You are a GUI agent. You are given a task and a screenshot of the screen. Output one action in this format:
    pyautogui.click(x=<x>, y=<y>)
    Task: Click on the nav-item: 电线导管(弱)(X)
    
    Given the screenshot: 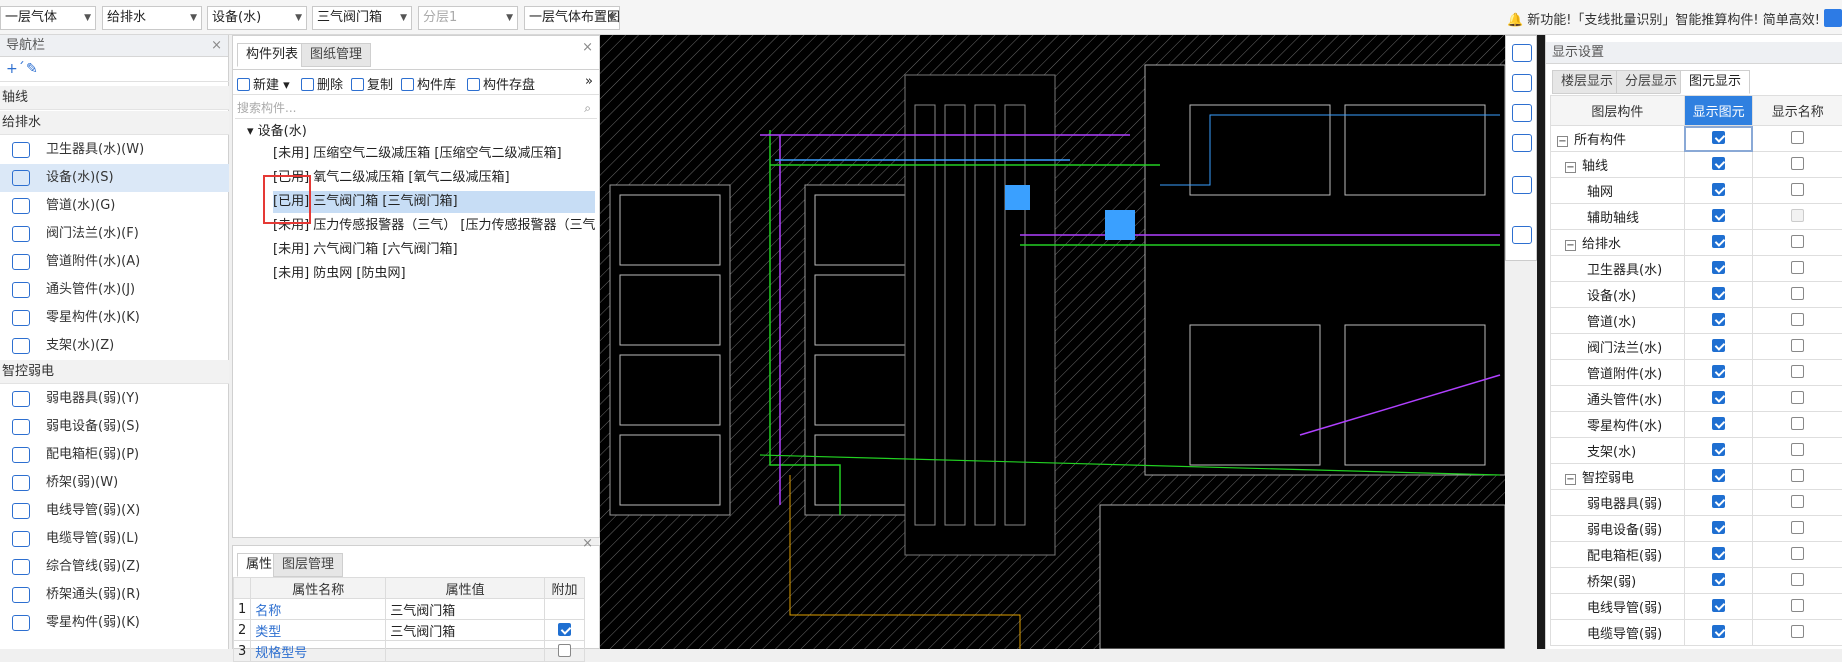 What is the action you would take?
    pyautogui.click(x=114, y=511)
    